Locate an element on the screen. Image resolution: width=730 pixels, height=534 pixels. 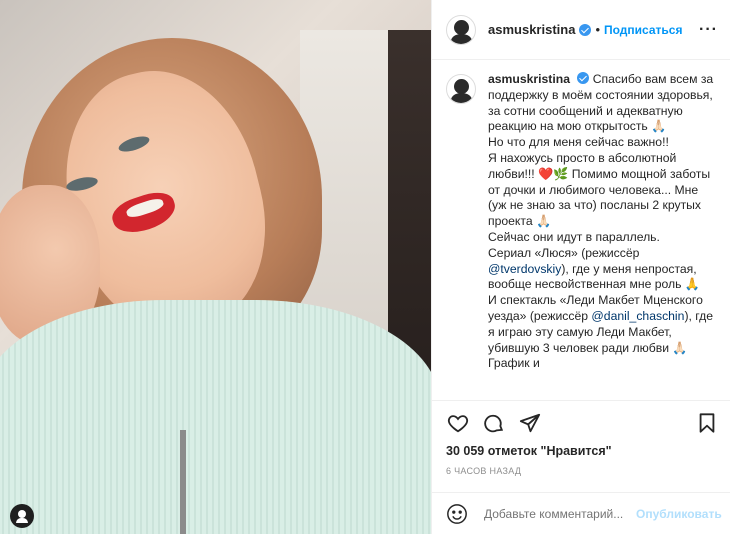
more-options-icon: ··· is located at coordinates (708, 30).